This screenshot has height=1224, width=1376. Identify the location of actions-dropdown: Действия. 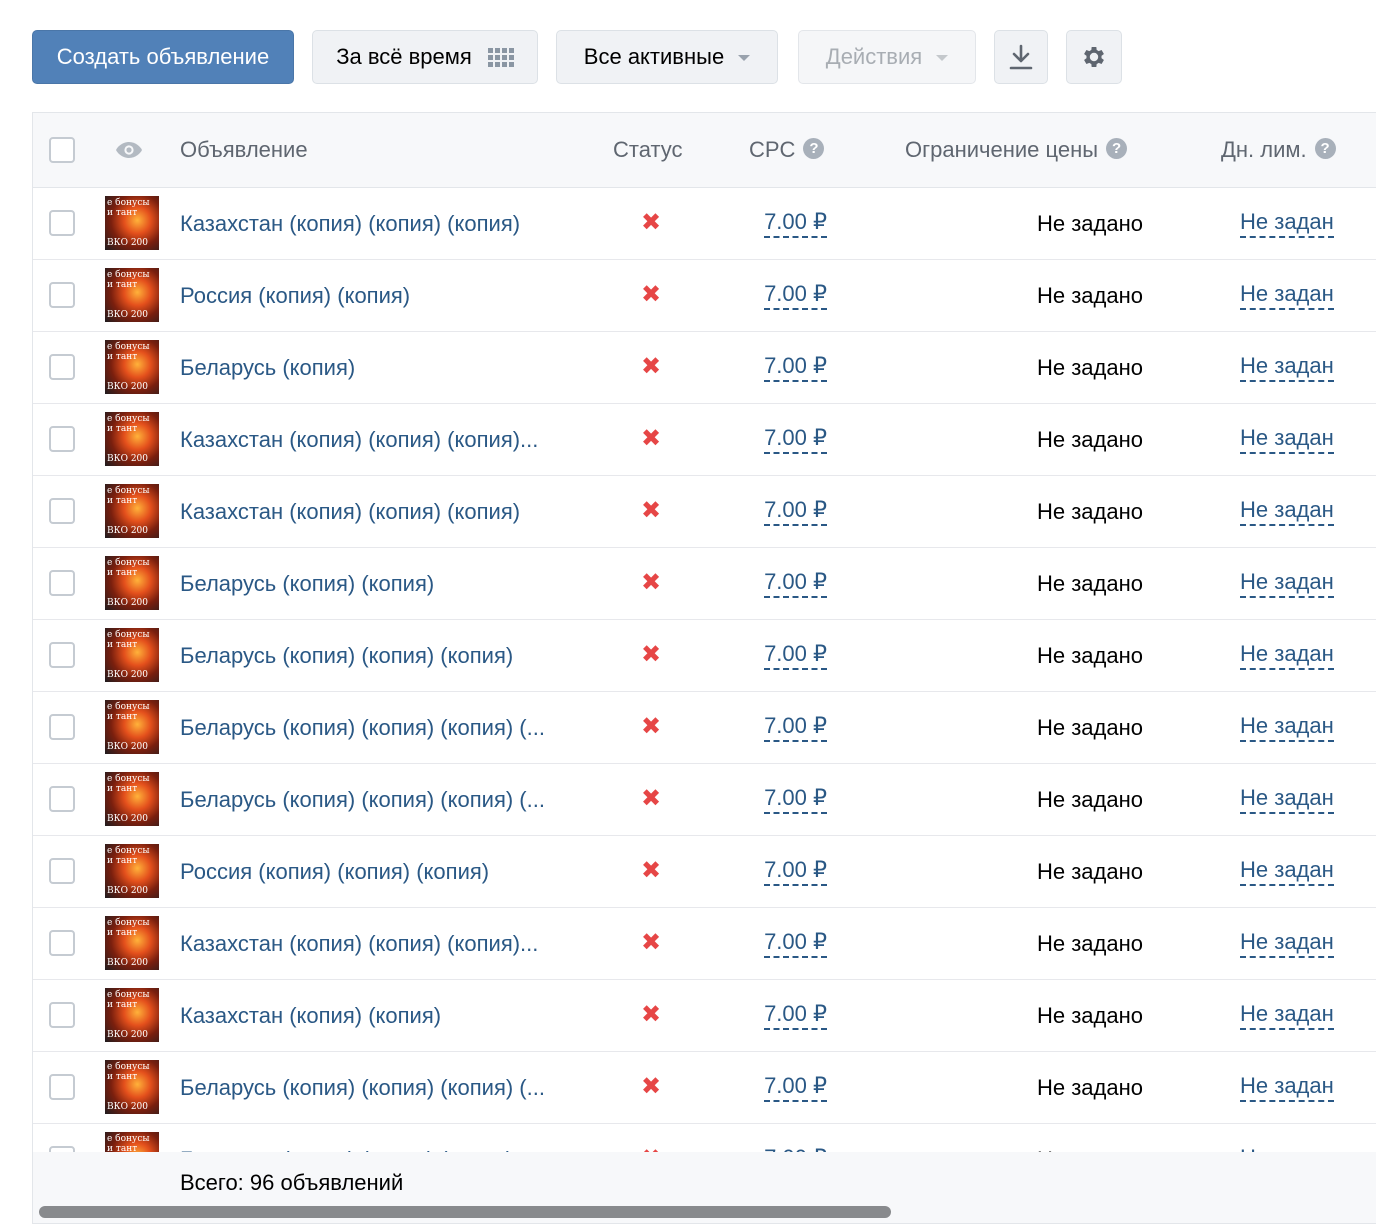
(887, 57).